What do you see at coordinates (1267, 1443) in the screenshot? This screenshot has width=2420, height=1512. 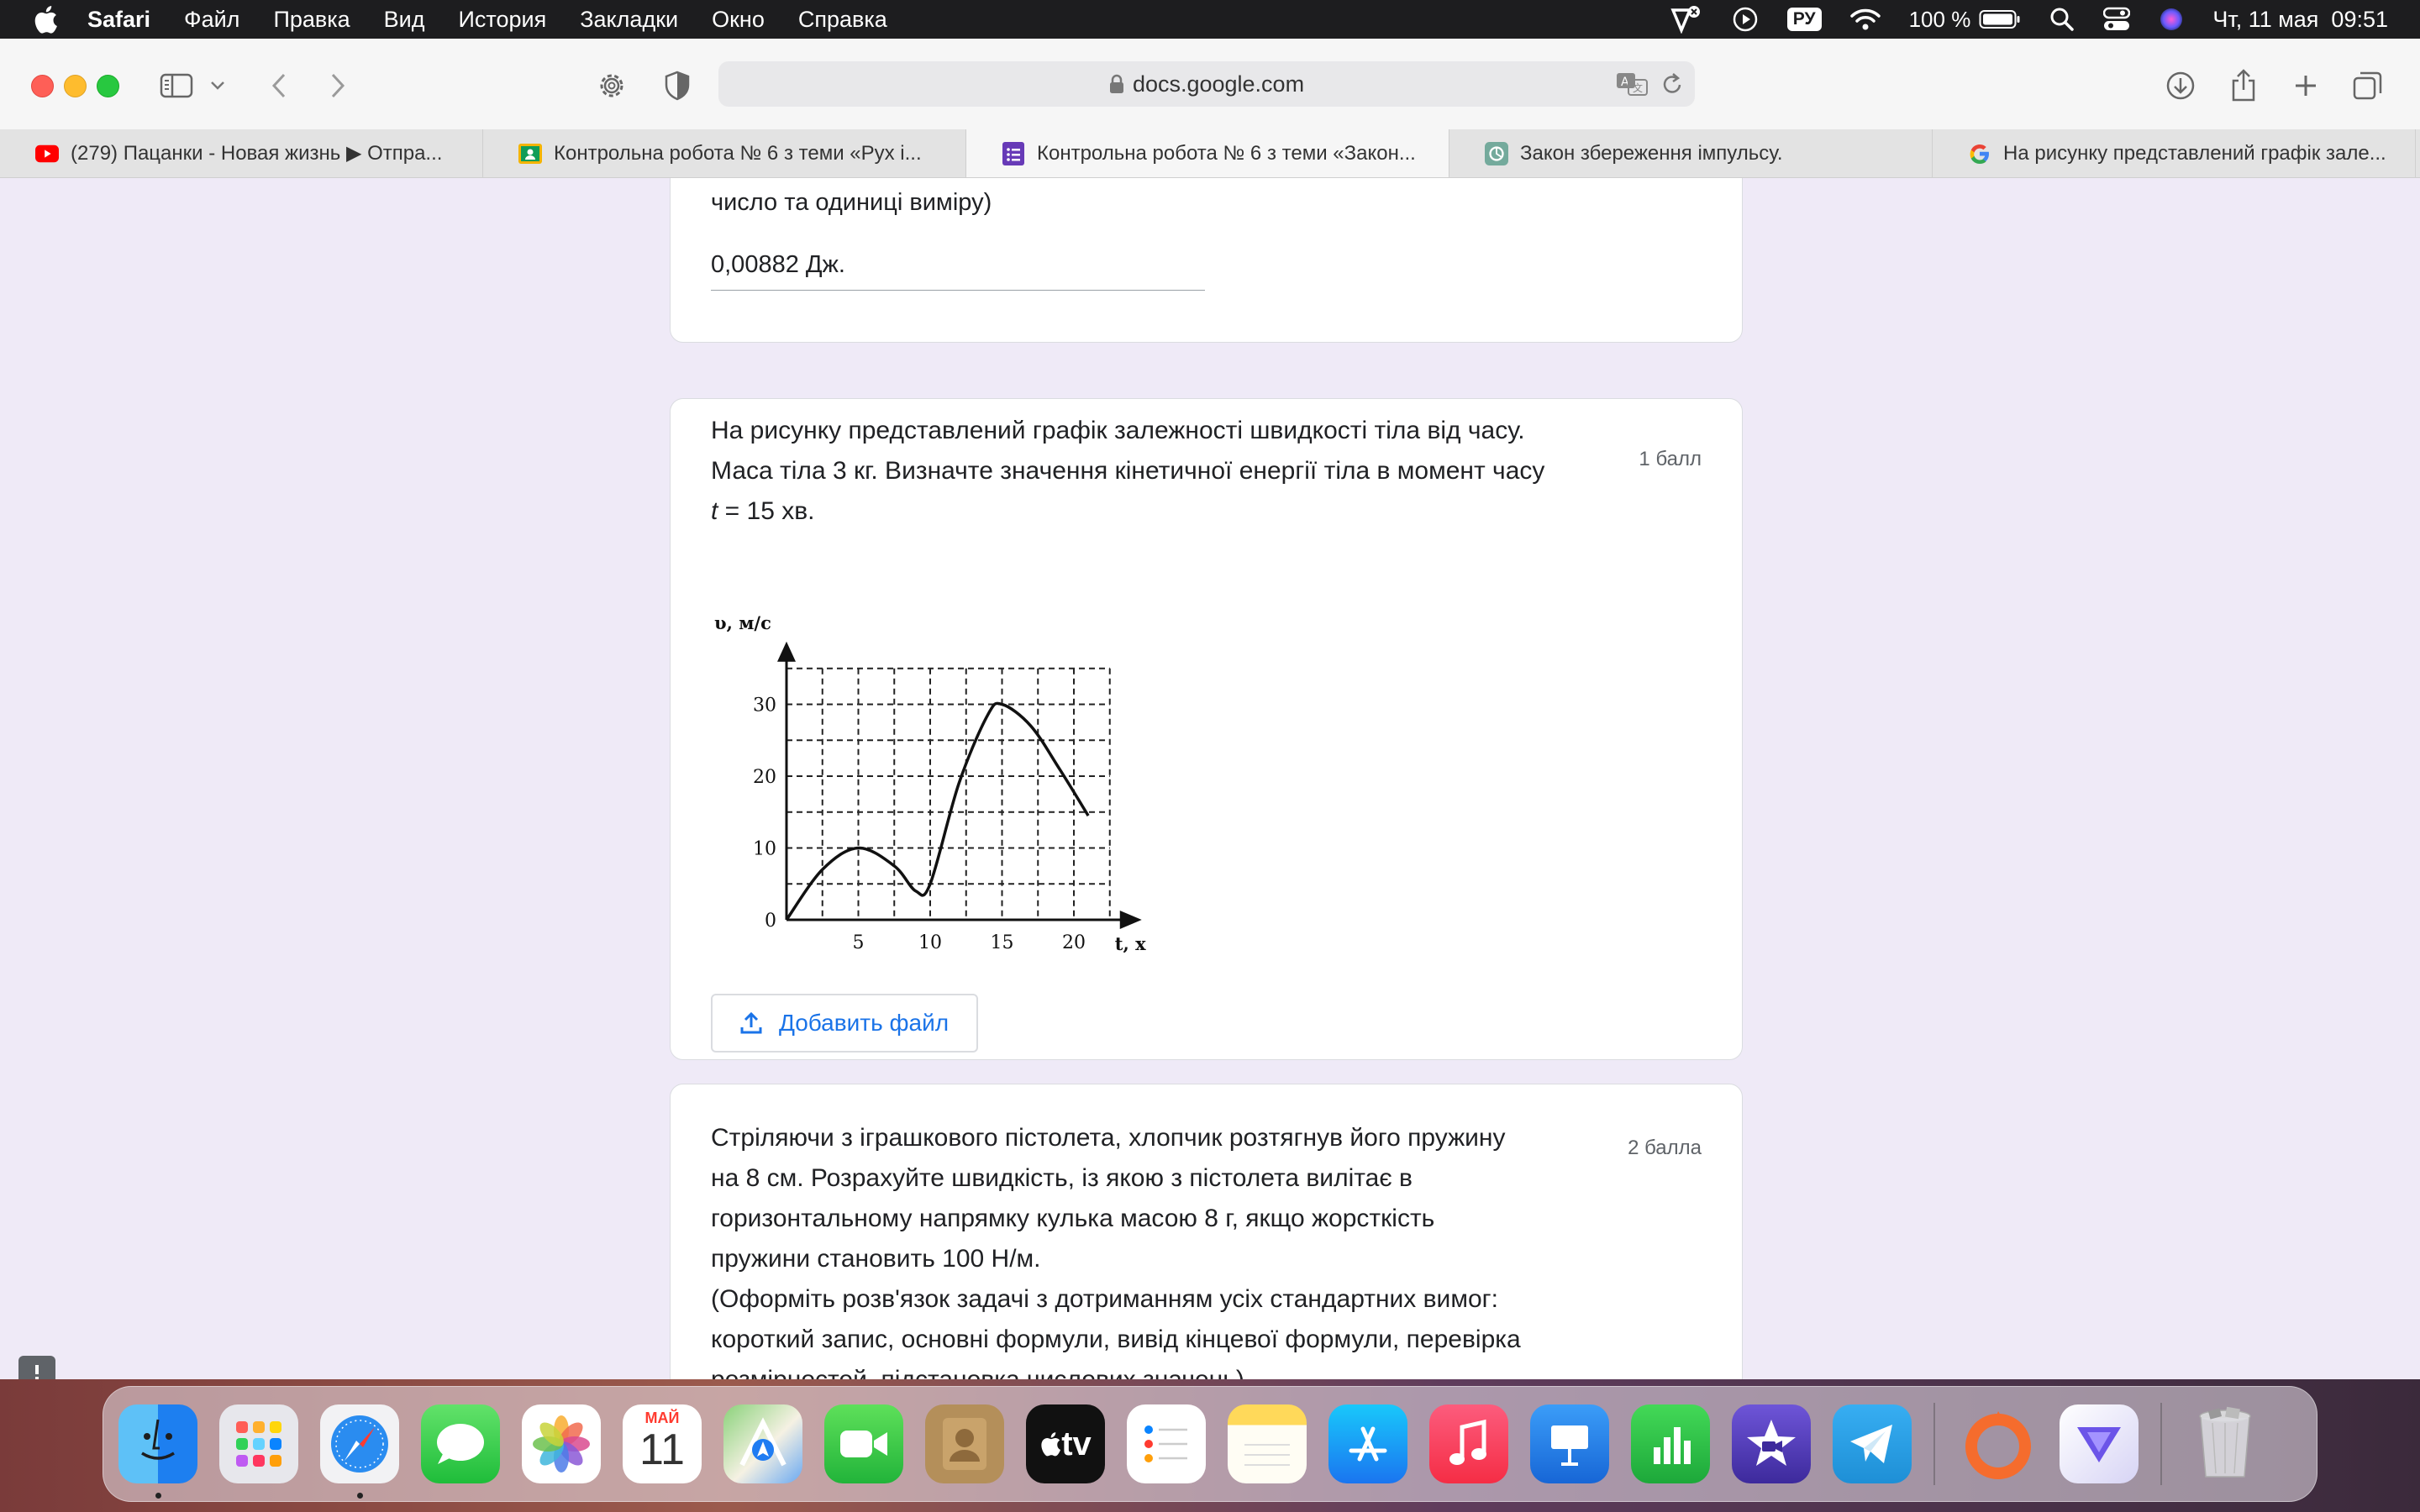 I see `notes-icon` at bounding box center [1267, 1443].